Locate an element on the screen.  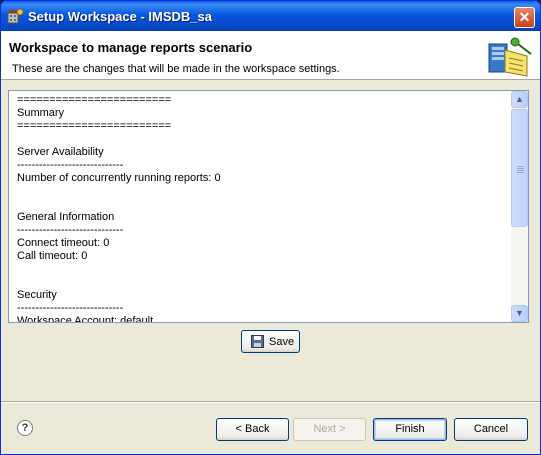
scroll-down-button: ▼ is located at coordinates (519, 313).